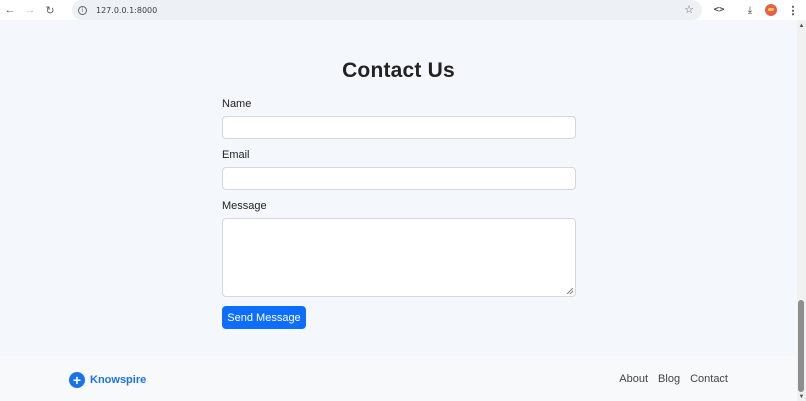 This screenshot has height=401, width=806. What do you see at coordinates (399, 127) in the screenshot?
I see `name-input` at bounding box center [399, 127].